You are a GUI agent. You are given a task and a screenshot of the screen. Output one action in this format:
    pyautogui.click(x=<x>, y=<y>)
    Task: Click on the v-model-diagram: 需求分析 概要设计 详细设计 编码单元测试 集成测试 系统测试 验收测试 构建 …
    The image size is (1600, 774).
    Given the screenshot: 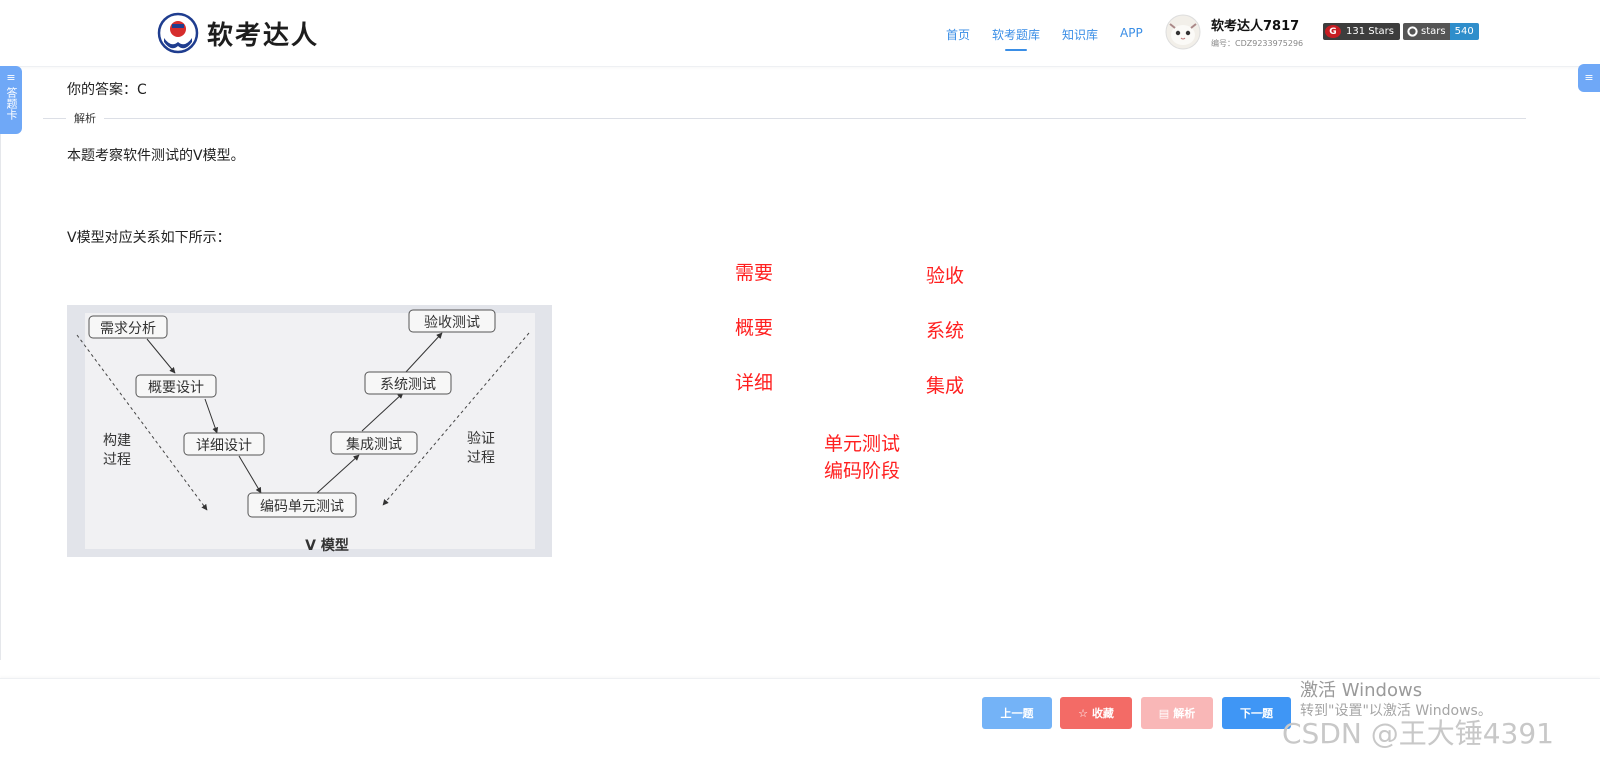 What is the action you would take?
    pyautogui.click(x=309, y=431)
    